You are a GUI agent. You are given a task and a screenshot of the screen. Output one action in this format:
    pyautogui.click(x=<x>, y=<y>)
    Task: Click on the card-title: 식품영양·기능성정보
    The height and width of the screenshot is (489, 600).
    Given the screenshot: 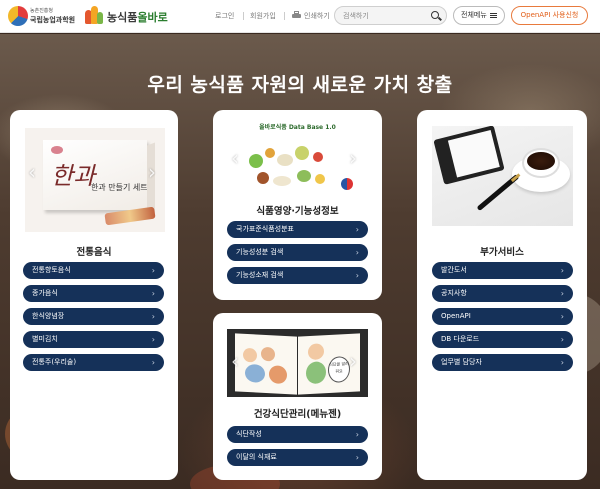 What is the action you would take?
    pyautogui.click(x=297, y=211)
    